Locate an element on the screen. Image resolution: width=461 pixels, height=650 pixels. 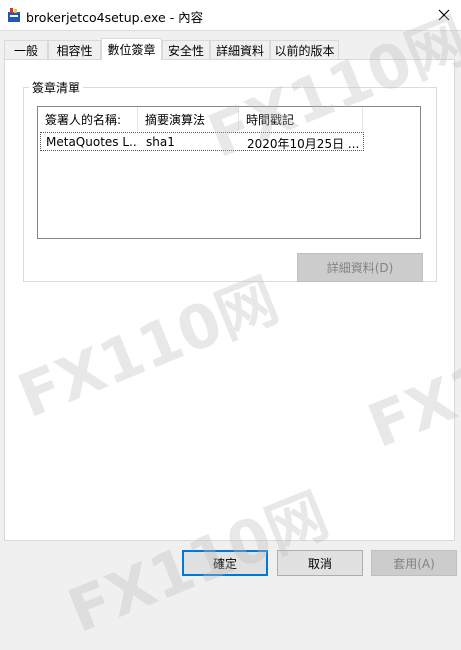
tab-security: 安全性 is located at coordinates (186, 49).